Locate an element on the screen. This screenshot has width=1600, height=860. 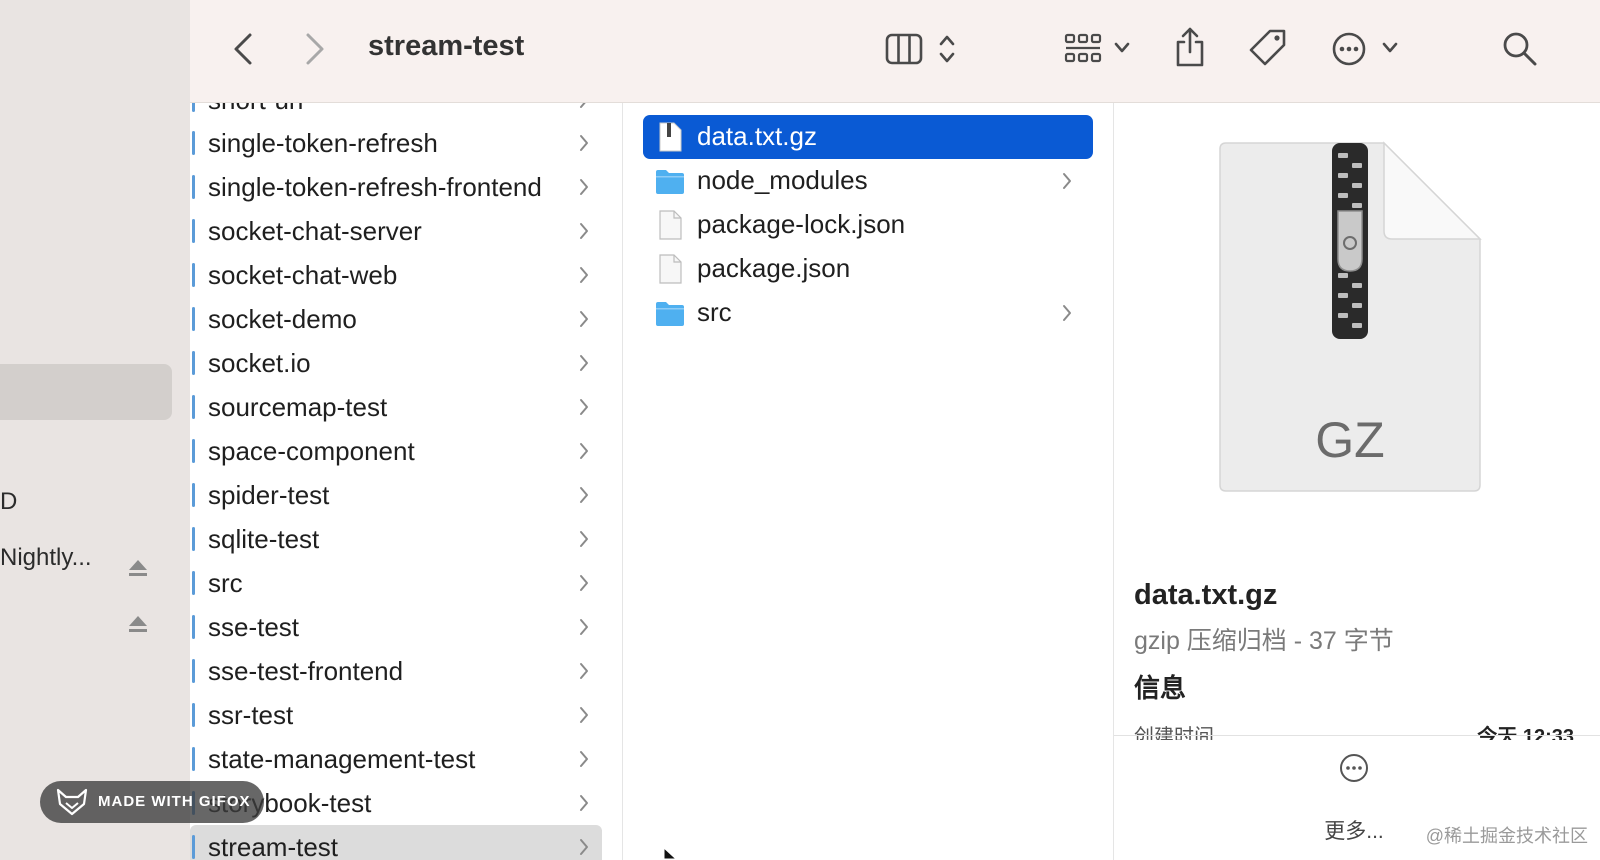
list-item: socket-demo is located at coordinates (396, 319).